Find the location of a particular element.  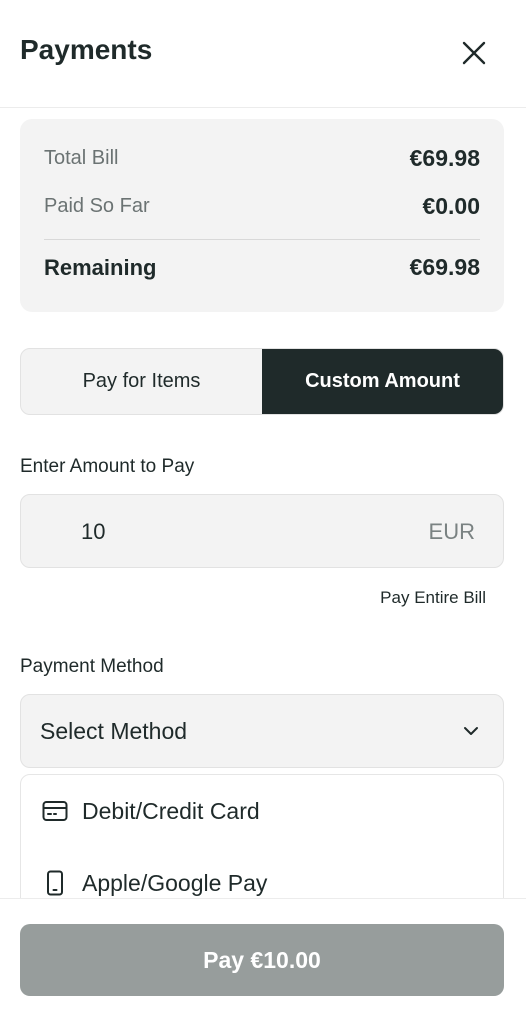

pay-button: Pay €10.00 is located at coordinates (262, 960).